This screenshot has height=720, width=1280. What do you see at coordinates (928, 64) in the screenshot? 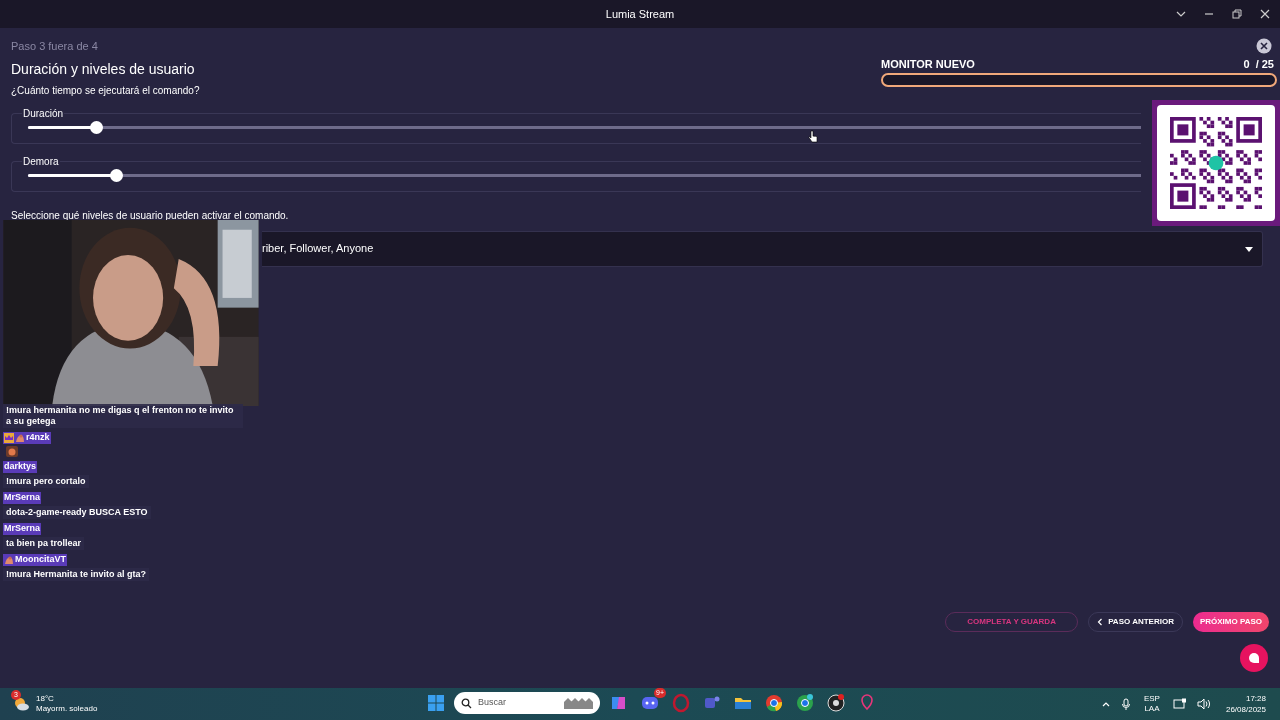
I see `monitor-label: MONITOR NUEVO` at bounding box center [928, 64].